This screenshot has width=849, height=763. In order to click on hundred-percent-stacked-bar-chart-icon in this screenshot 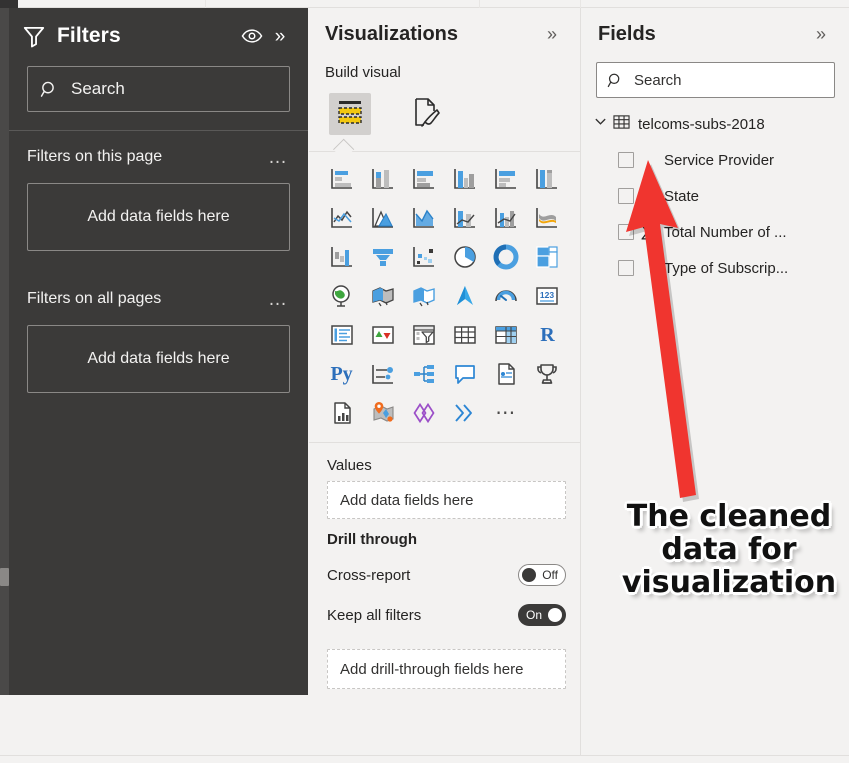, I will do `click(506, 179)`.